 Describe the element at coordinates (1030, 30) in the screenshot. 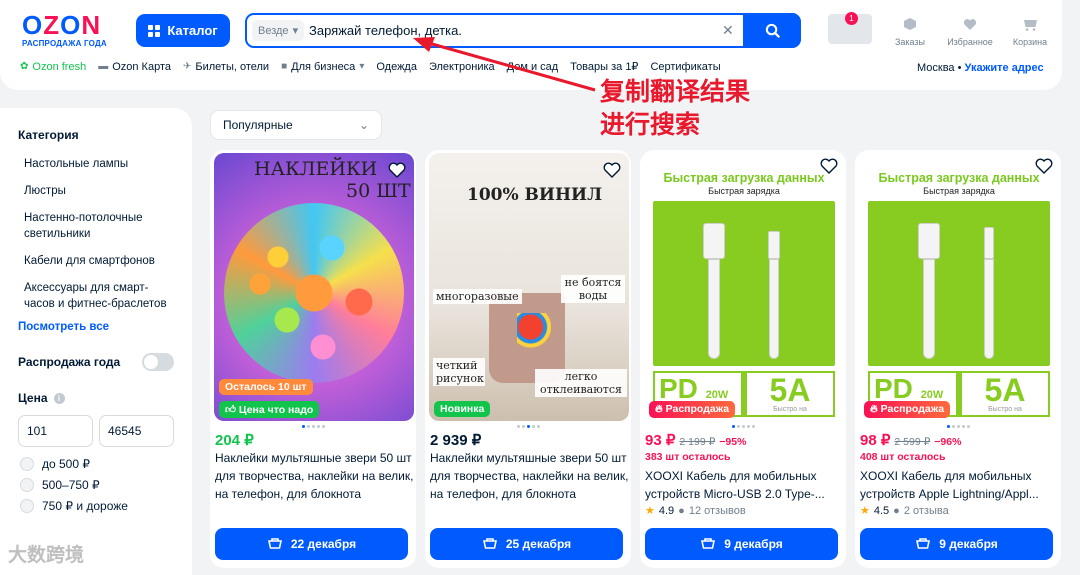

I see `cart-button: Корзина` at that location.